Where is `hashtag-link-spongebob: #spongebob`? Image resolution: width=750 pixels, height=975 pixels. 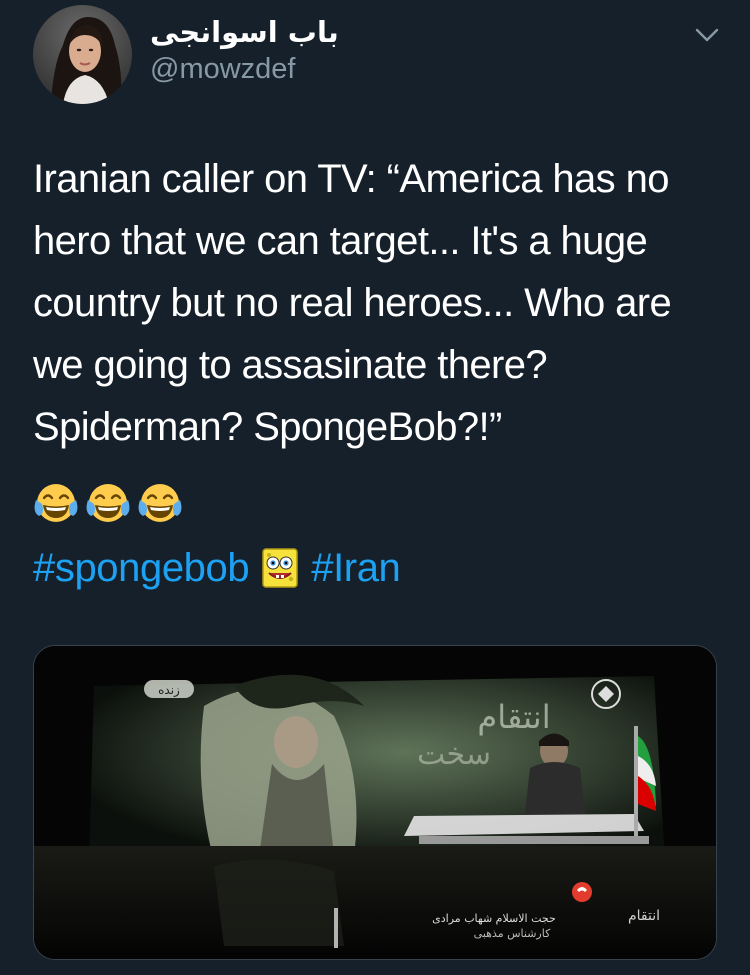
hashtag-link-spongebob: #spongebob is located at coordinates (141, 568).